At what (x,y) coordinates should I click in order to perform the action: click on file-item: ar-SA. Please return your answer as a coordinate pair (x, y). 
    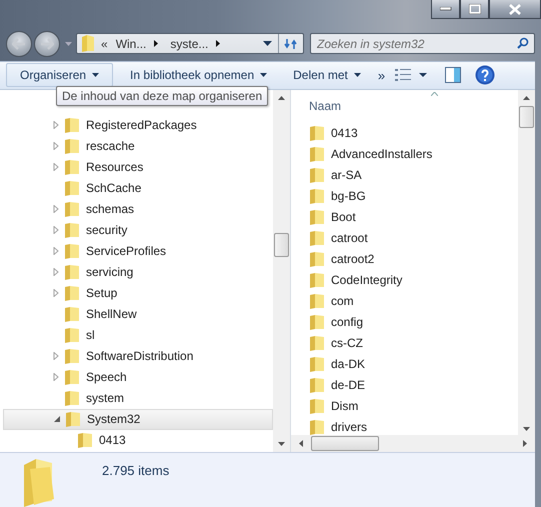
    Looking at the image, I should click on (413, 175).